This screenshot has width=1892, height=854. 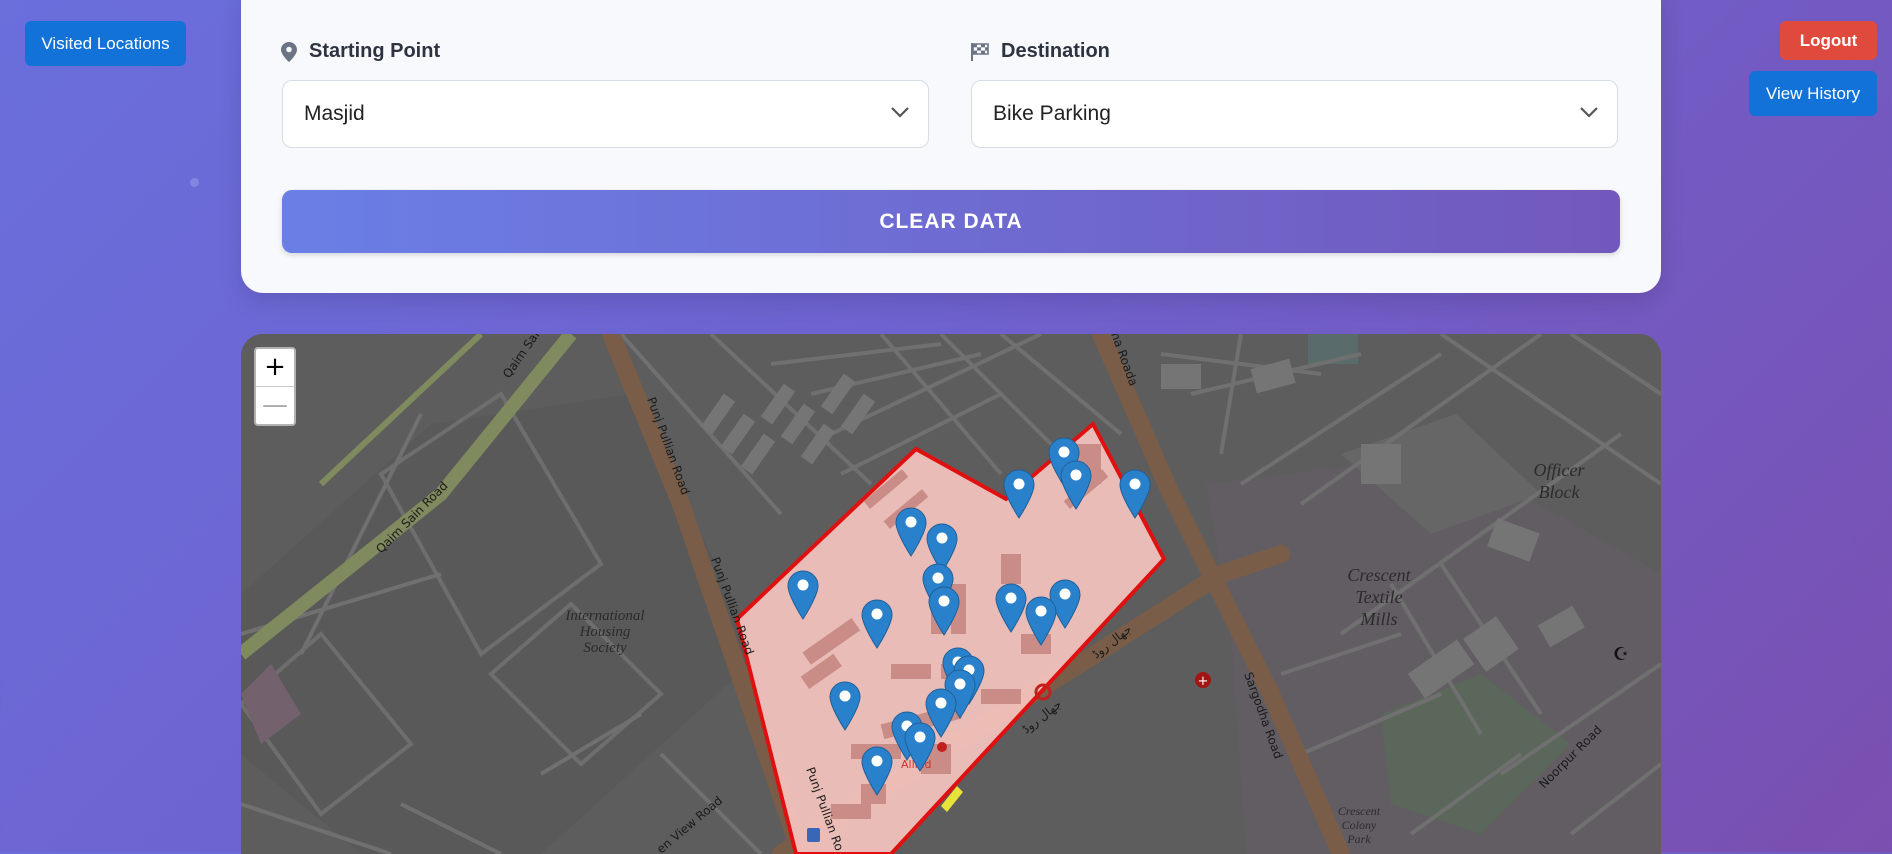 What do you see at coordinates (1828, 40) in the screenshot?
I see `logout-button: Logout` at bounding box center [1828, 40].